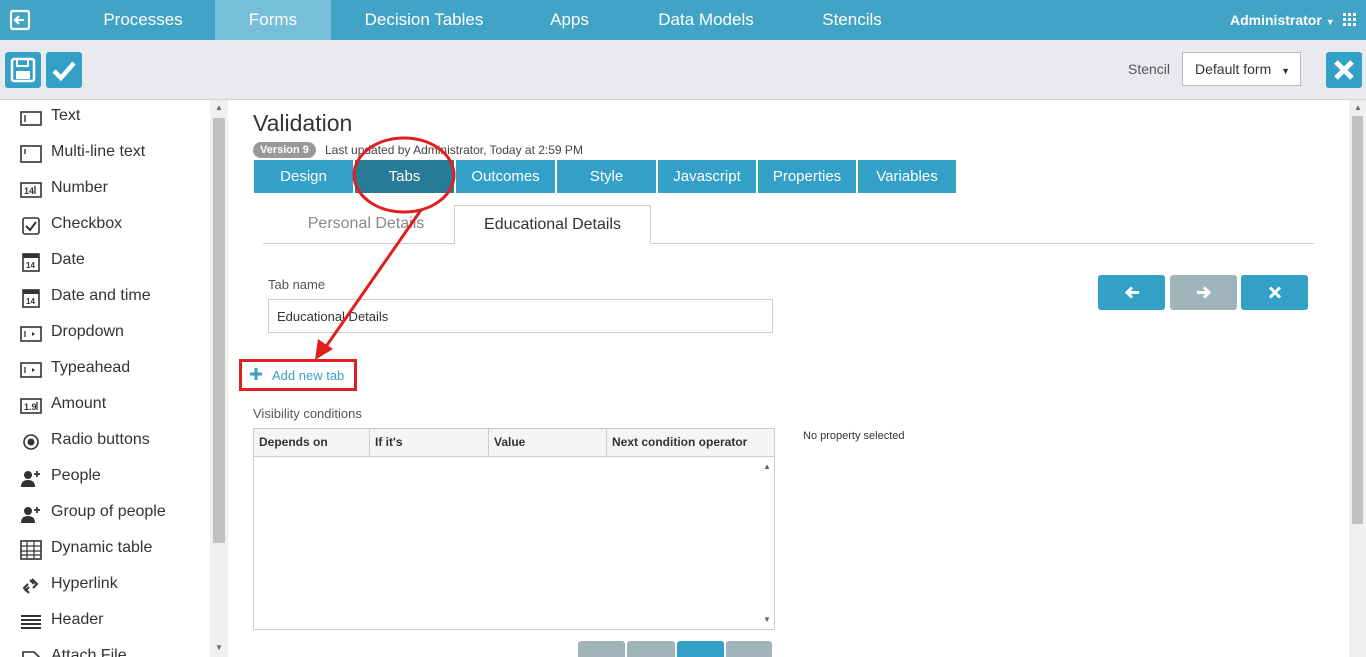 This screenshot has width=1366, height=657. I want to click on add-condition-button, so click(700, 649).